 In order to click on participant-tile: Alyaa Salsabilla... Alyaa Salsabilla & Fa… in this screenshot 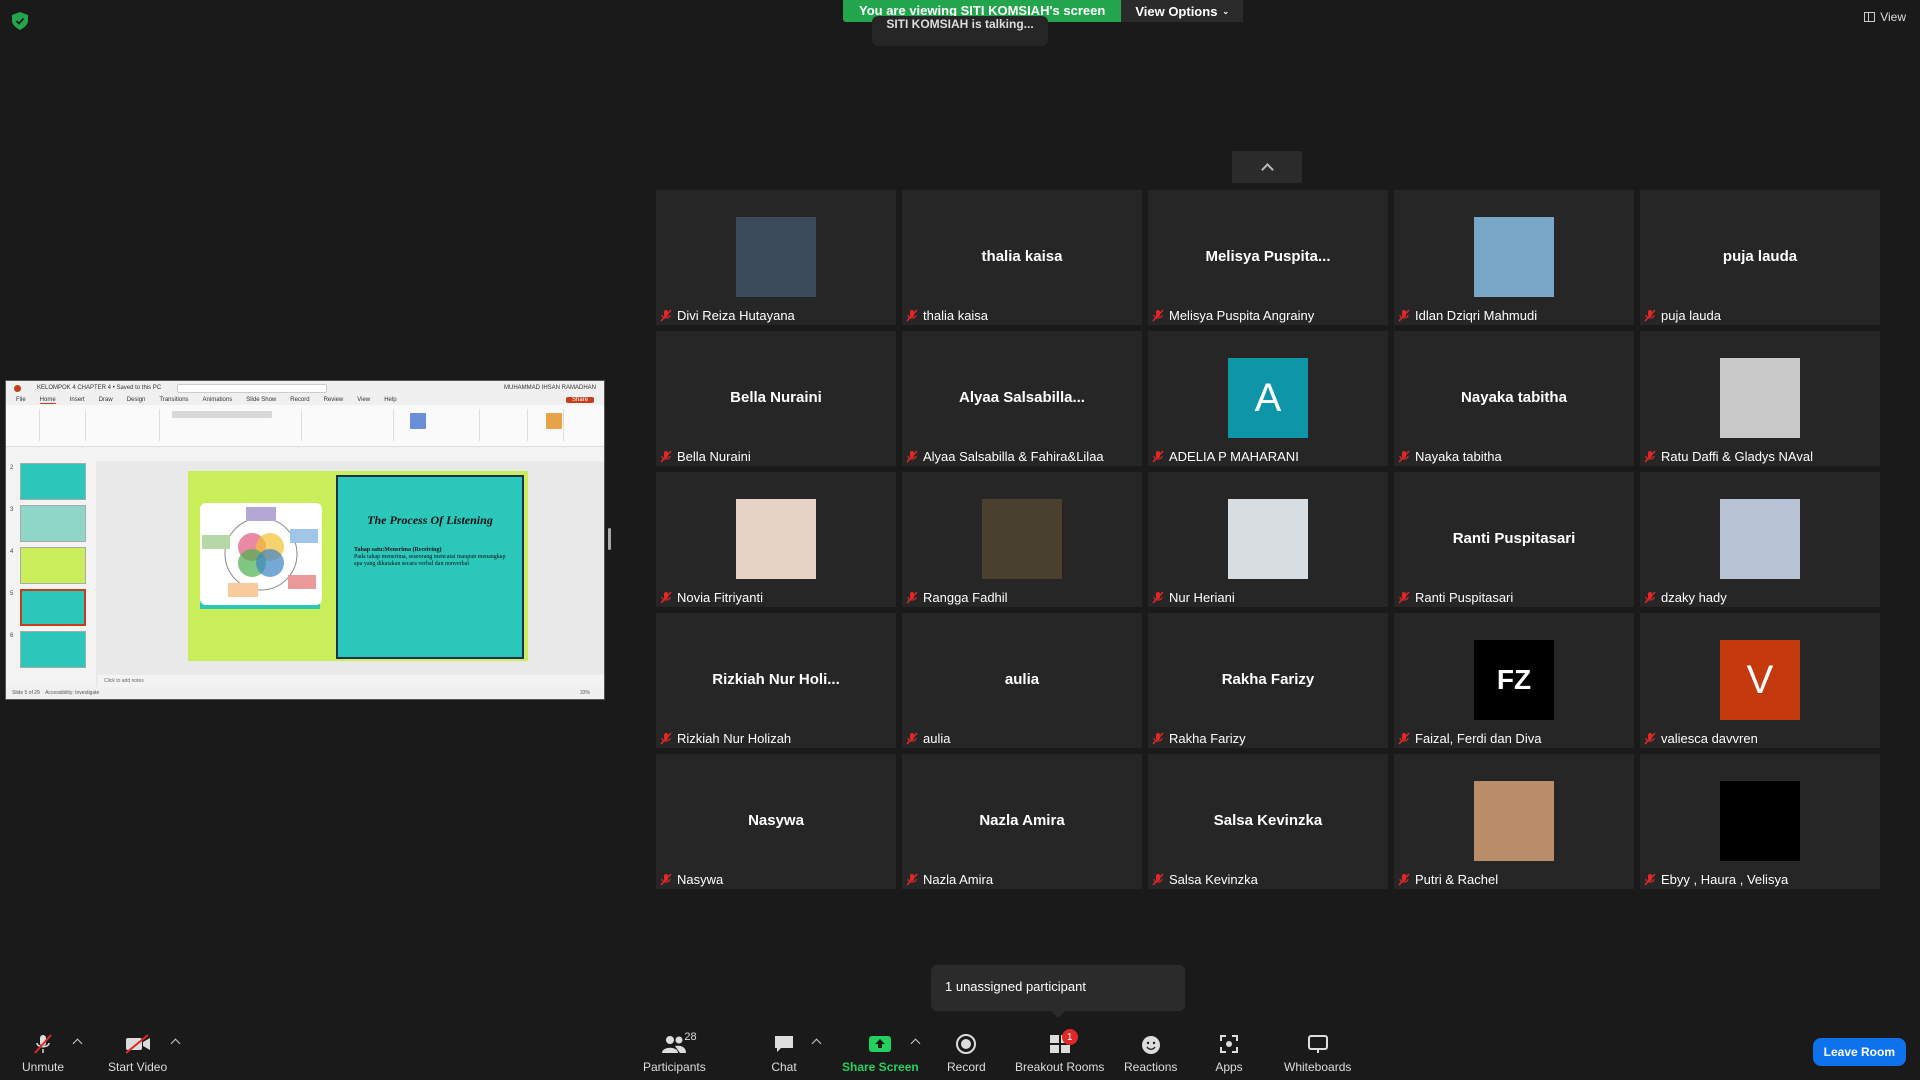, I will do `click(1022, 398)`.